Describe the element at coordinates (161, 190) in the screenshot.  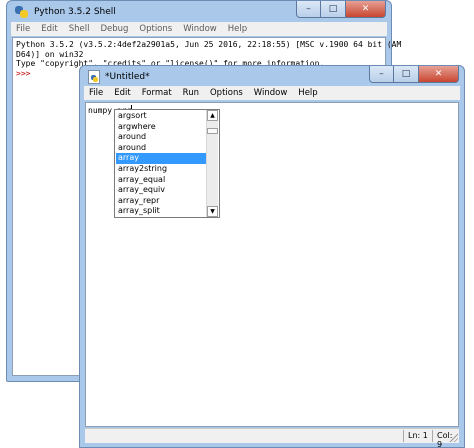
I see `autocomplete-item: array_equiv` at that location.